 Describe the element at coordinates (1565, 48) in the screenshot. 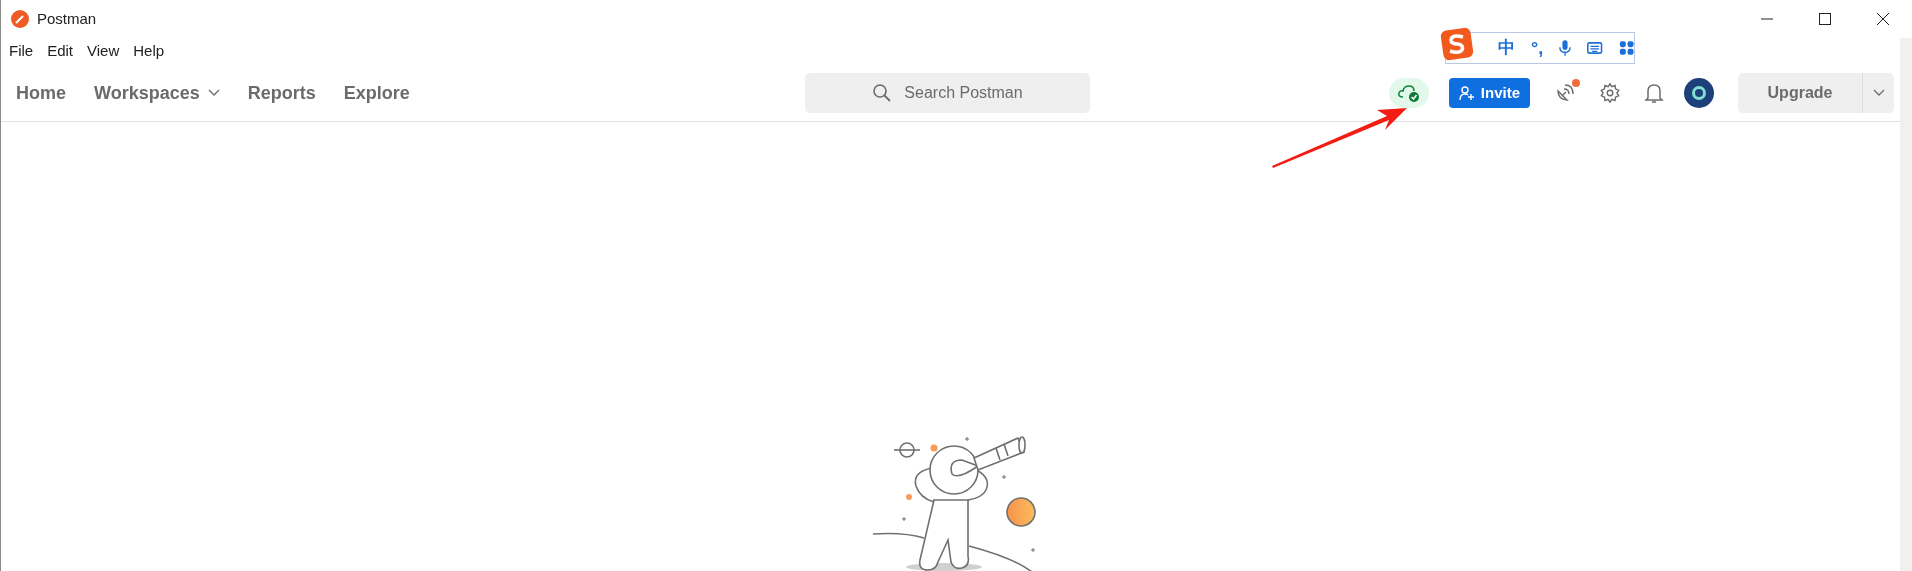

I see `microphone-icon` at that location.